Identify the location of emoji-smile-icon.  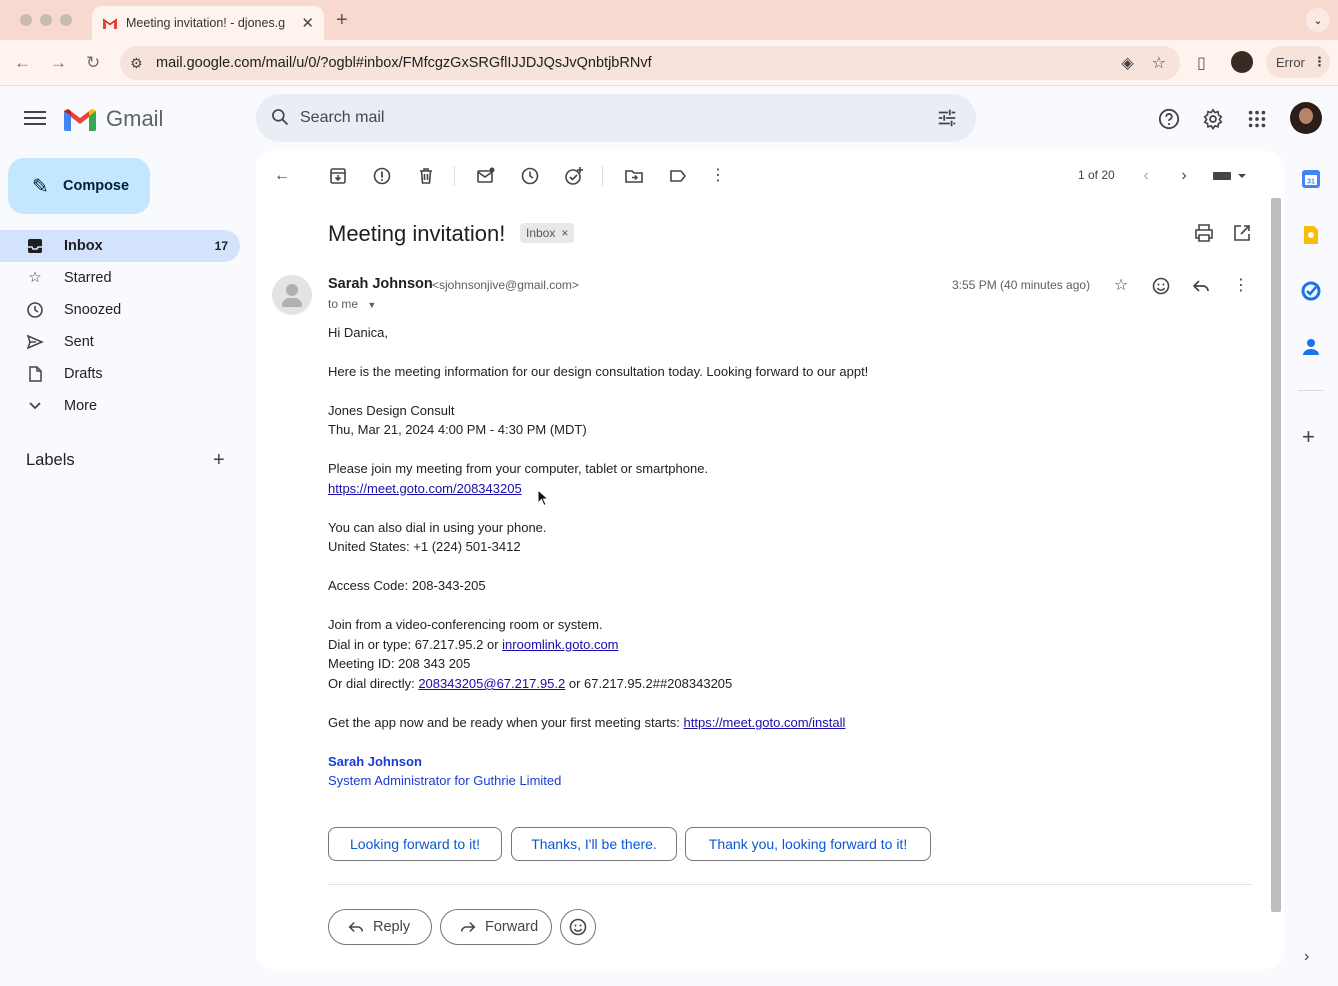
(578, 927).